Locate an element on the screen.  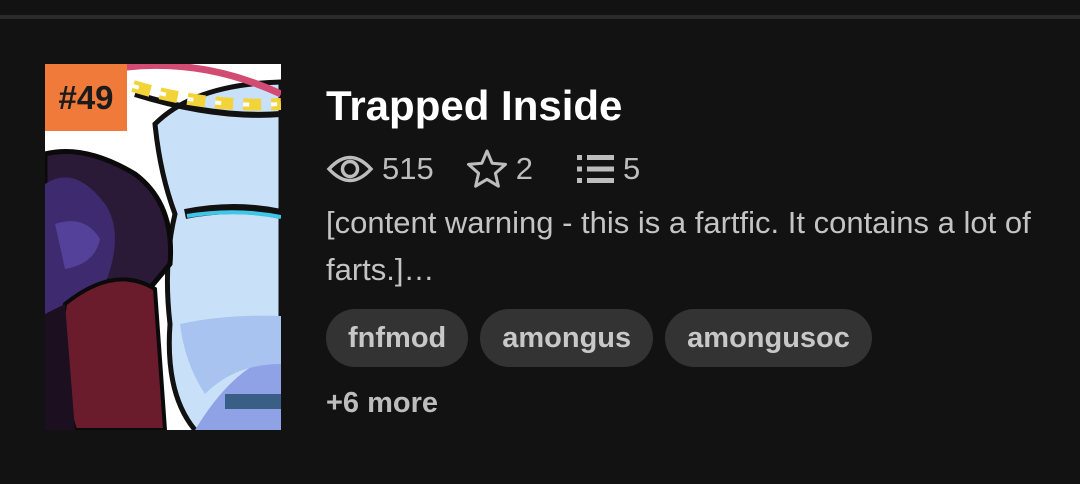
rank-badge: #49 is located at coordinates (86, 97).